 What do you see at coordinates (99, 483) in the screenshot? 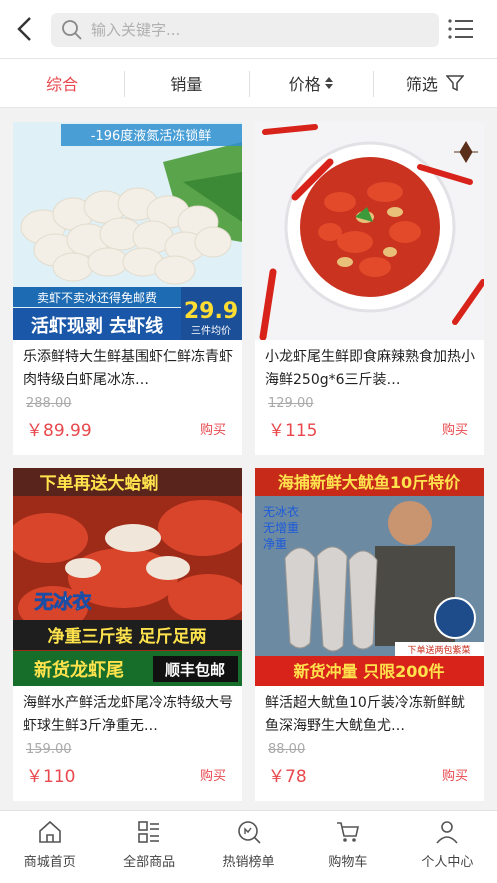
I see `banner-top-text: 下单再送大蛤蜊` at bounding box center [99, 483].